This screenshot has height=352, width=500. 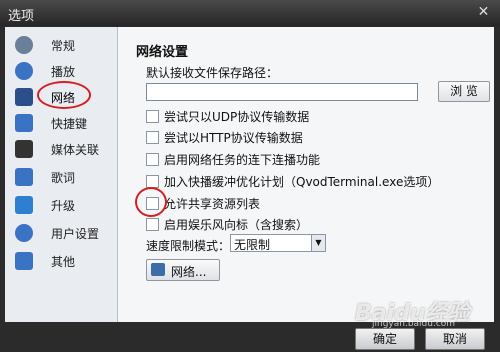 I want to click on title-bar: 选项 ✕, so click(x=250, y=13).